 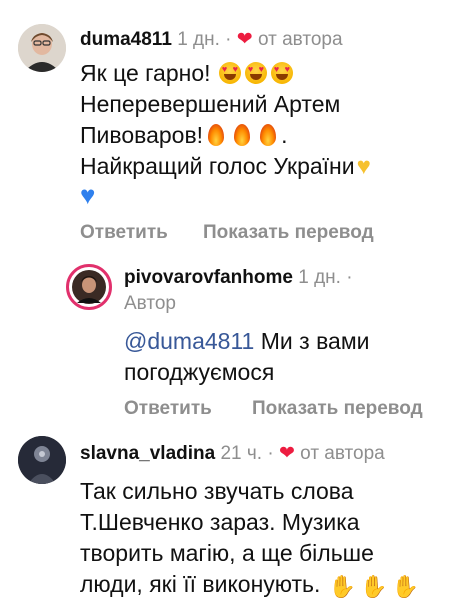 What do you see at coordinates (227, 553) in the screenshot?
I see `comment-text-line: творить магію, а ще більше` at bounding box center [227, 553].